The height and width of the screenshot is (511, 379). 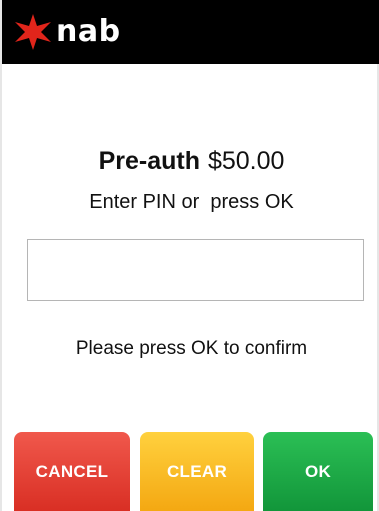 I want to click on clear-button: CLEAR, so click(x=197, y=471).